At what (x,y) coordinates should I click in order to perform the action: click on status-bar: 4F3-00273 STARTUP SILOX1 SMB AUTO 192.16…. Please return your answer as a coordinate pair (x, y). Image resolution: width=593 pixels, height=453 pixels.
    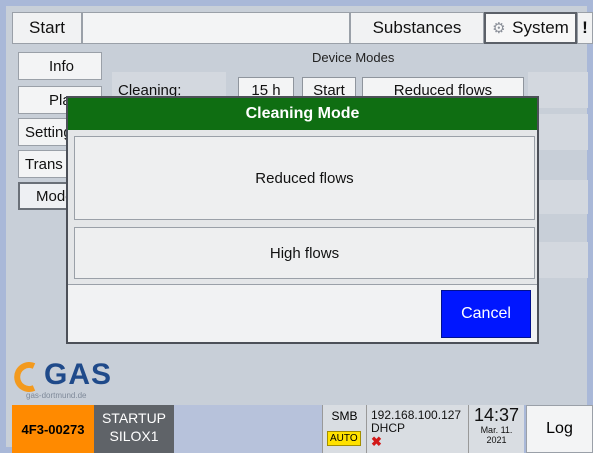
    Looking at the image, I should click on (302, 429).